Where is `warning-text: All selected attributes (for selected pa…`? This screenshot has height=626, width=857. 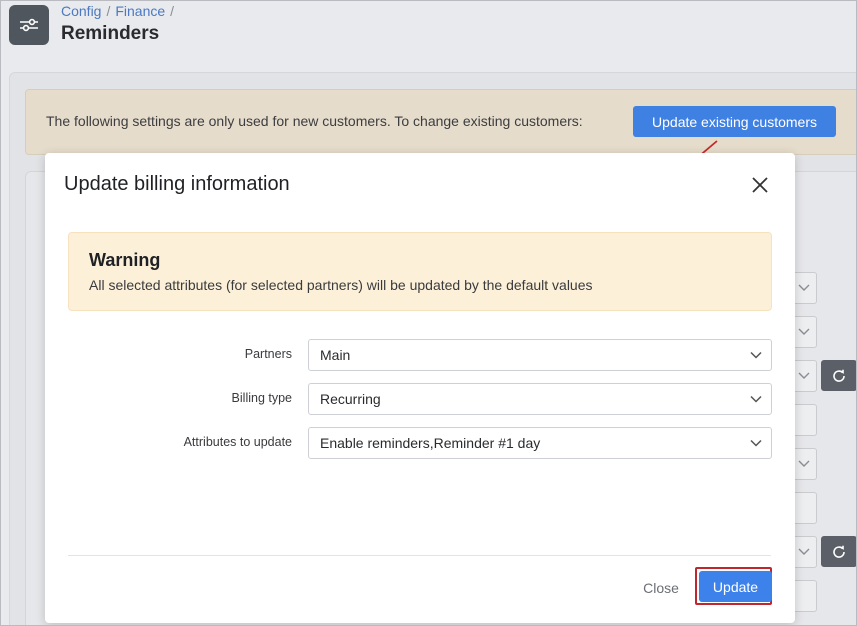
warning-text: All selected attributes (for selected pa… is located at coordinates (341, 285).